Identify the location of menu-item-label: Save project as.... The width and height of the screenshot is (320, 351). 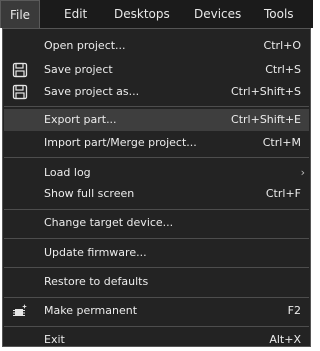
(92, 91).